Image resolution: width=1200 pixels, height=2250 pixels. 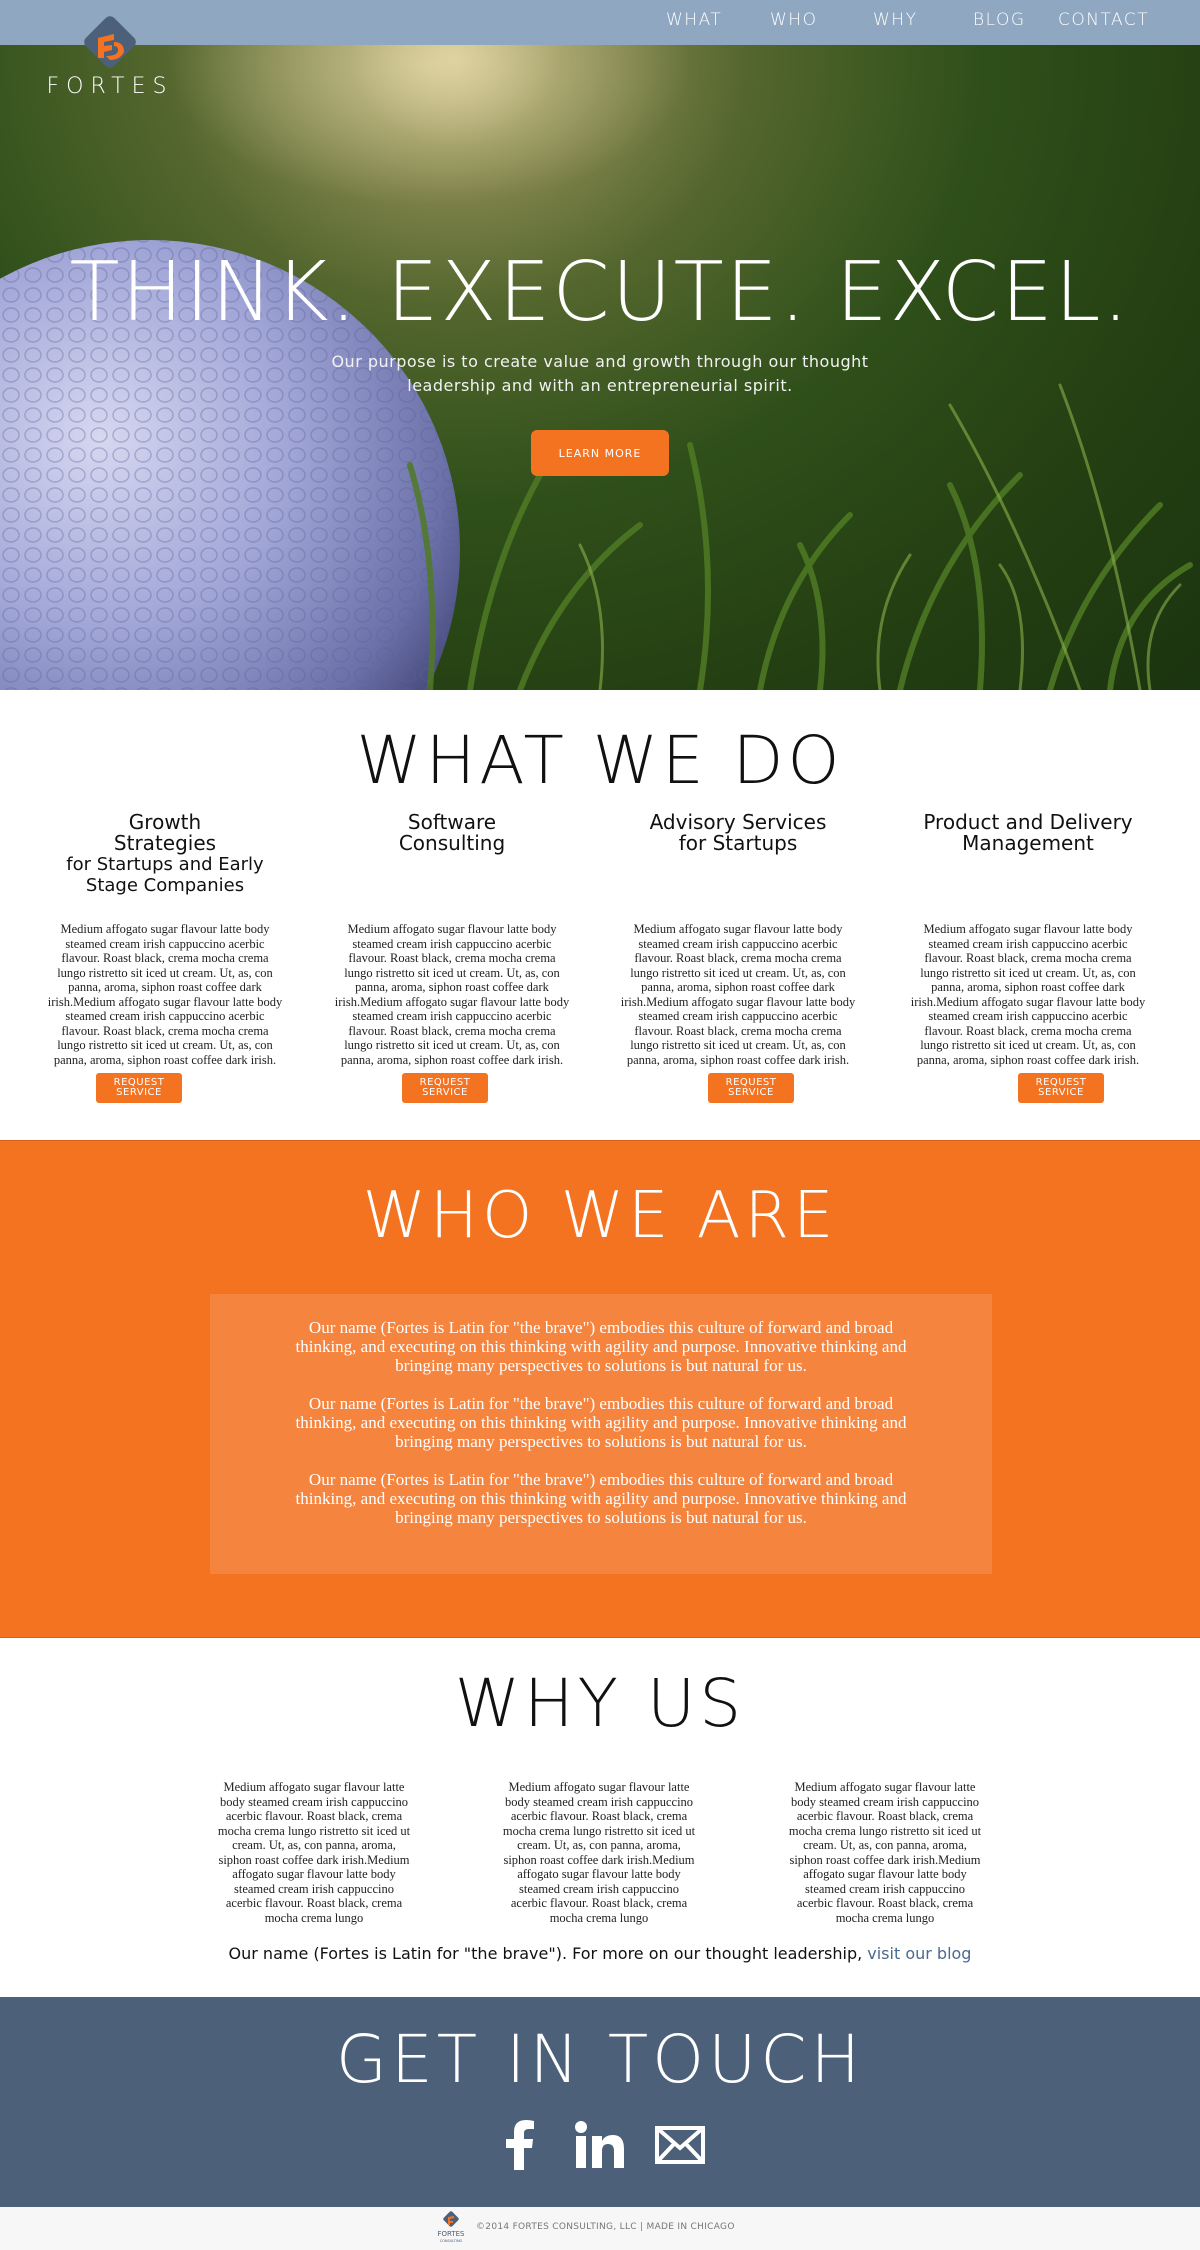 What do you see at coordinates (680, 2145) in the screenshot?
I see `mail-icon` at bounding box center [680, 2145].